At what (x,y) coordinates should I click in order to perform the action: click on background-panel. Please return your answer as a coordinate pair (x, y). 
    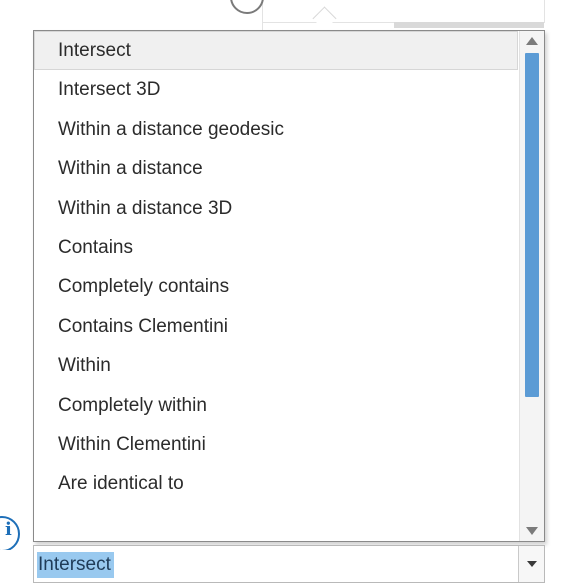
    Looking at the image, I should click on (280, 15).